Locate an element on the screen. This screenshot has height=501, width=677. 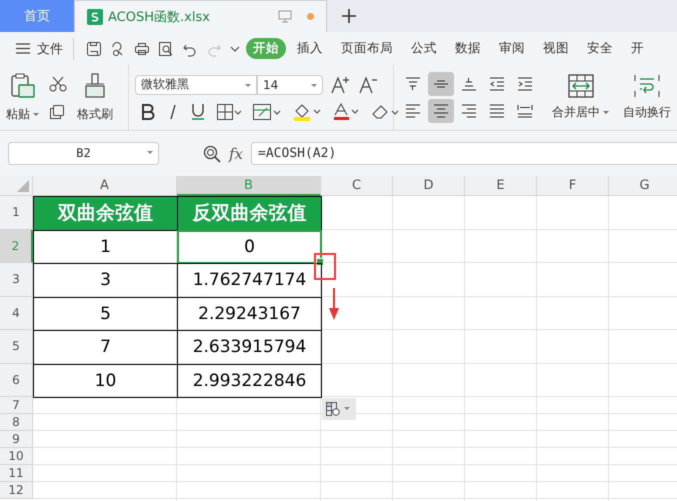
align-outdent-icon is located at coordinates (497, 84).